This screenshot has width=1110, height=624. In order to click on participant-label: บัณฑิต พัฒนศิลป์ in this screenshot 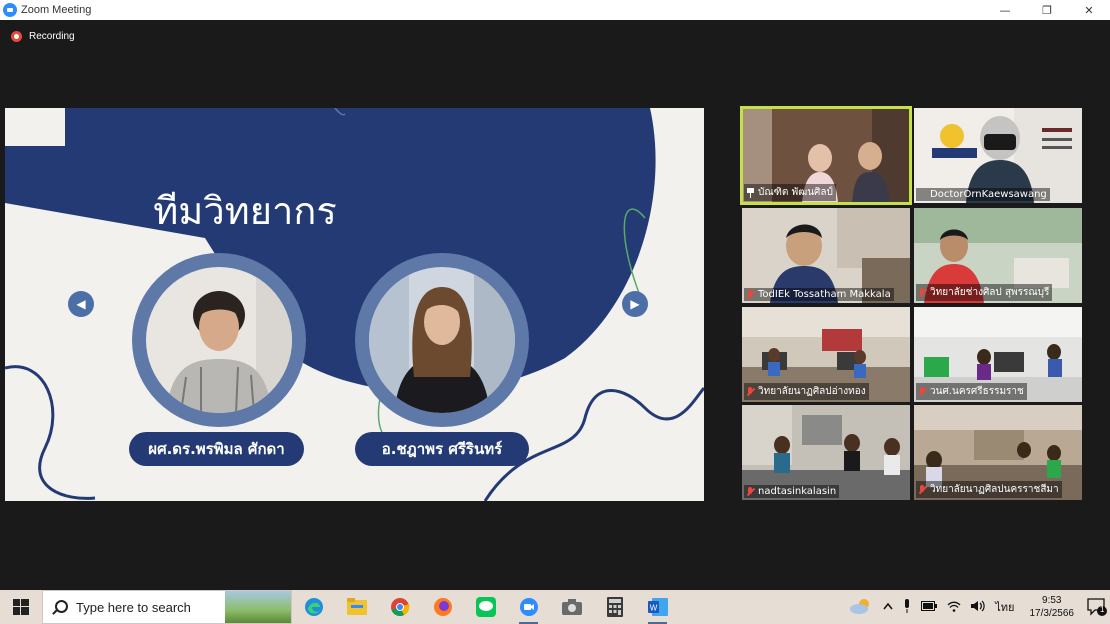, I will do `click(790, 192)`.